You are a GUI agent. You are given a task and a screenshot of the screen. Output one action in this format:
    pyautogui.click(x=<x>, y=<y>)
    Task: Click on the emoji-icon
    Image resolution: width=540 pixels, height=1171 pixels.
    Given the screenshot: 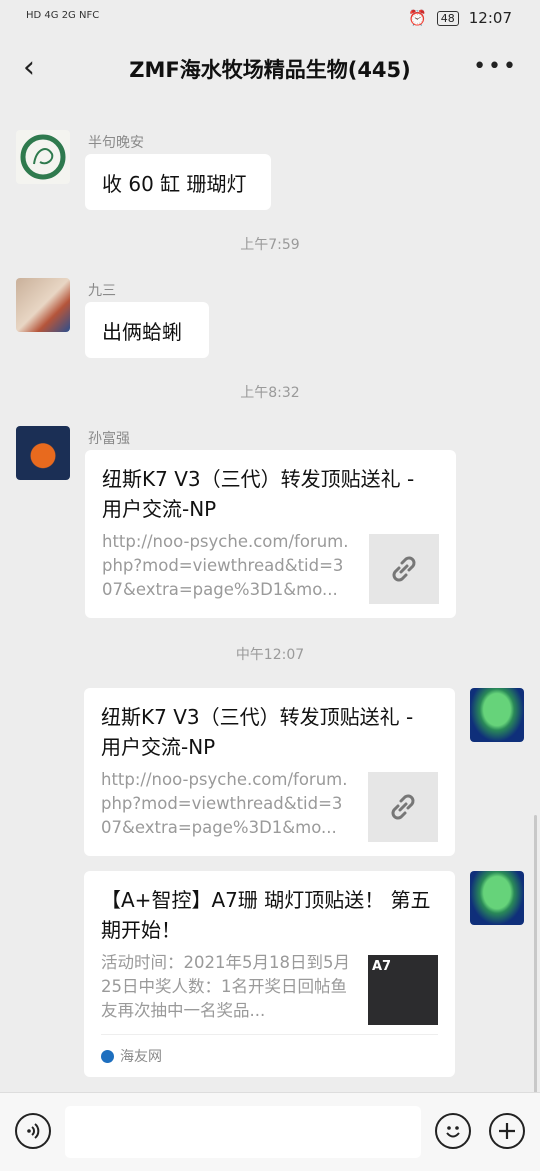 What is the action you would take?
    pyautogui.click(x=453, y=1131)
    